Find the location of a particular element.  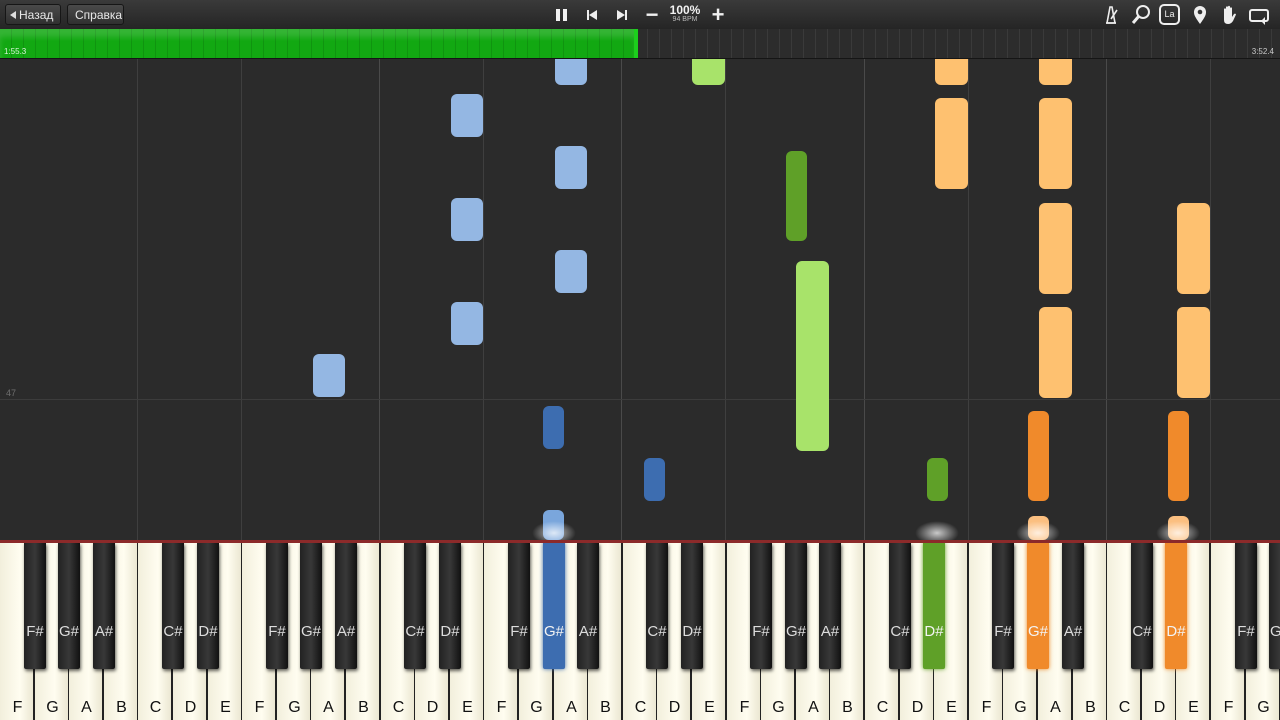

loop-icon is located at coordinates (1259, 15).